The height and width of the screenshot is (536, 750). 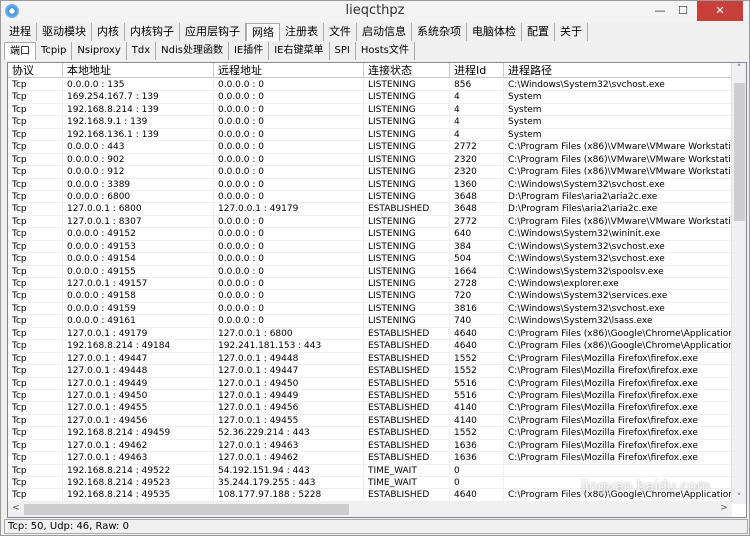 What do you see at coordinates (439, 32) in the screenshot?
I see `main-tab: 系统杂项` at bounding box center [439, 32].